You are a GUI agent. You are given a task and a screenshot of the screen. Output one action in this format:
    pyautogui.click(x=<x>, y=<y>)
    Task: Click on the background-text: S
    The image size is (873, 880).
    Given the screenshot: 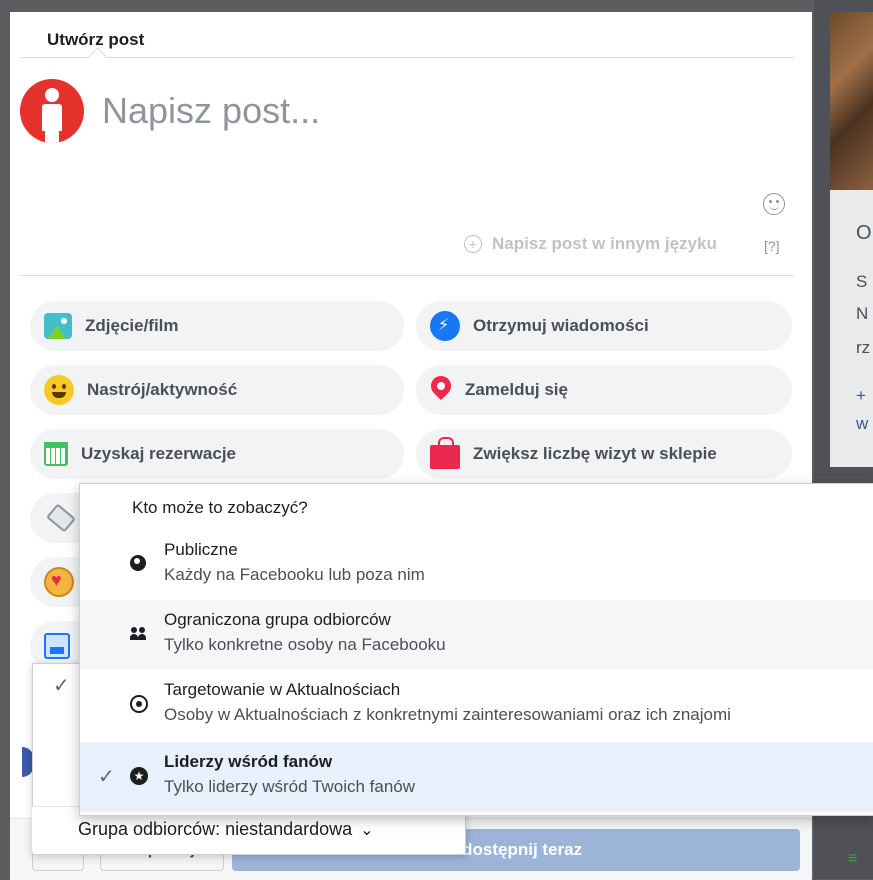 What is the action you would take?
    pyautogui.click(x=862, y=281)
    